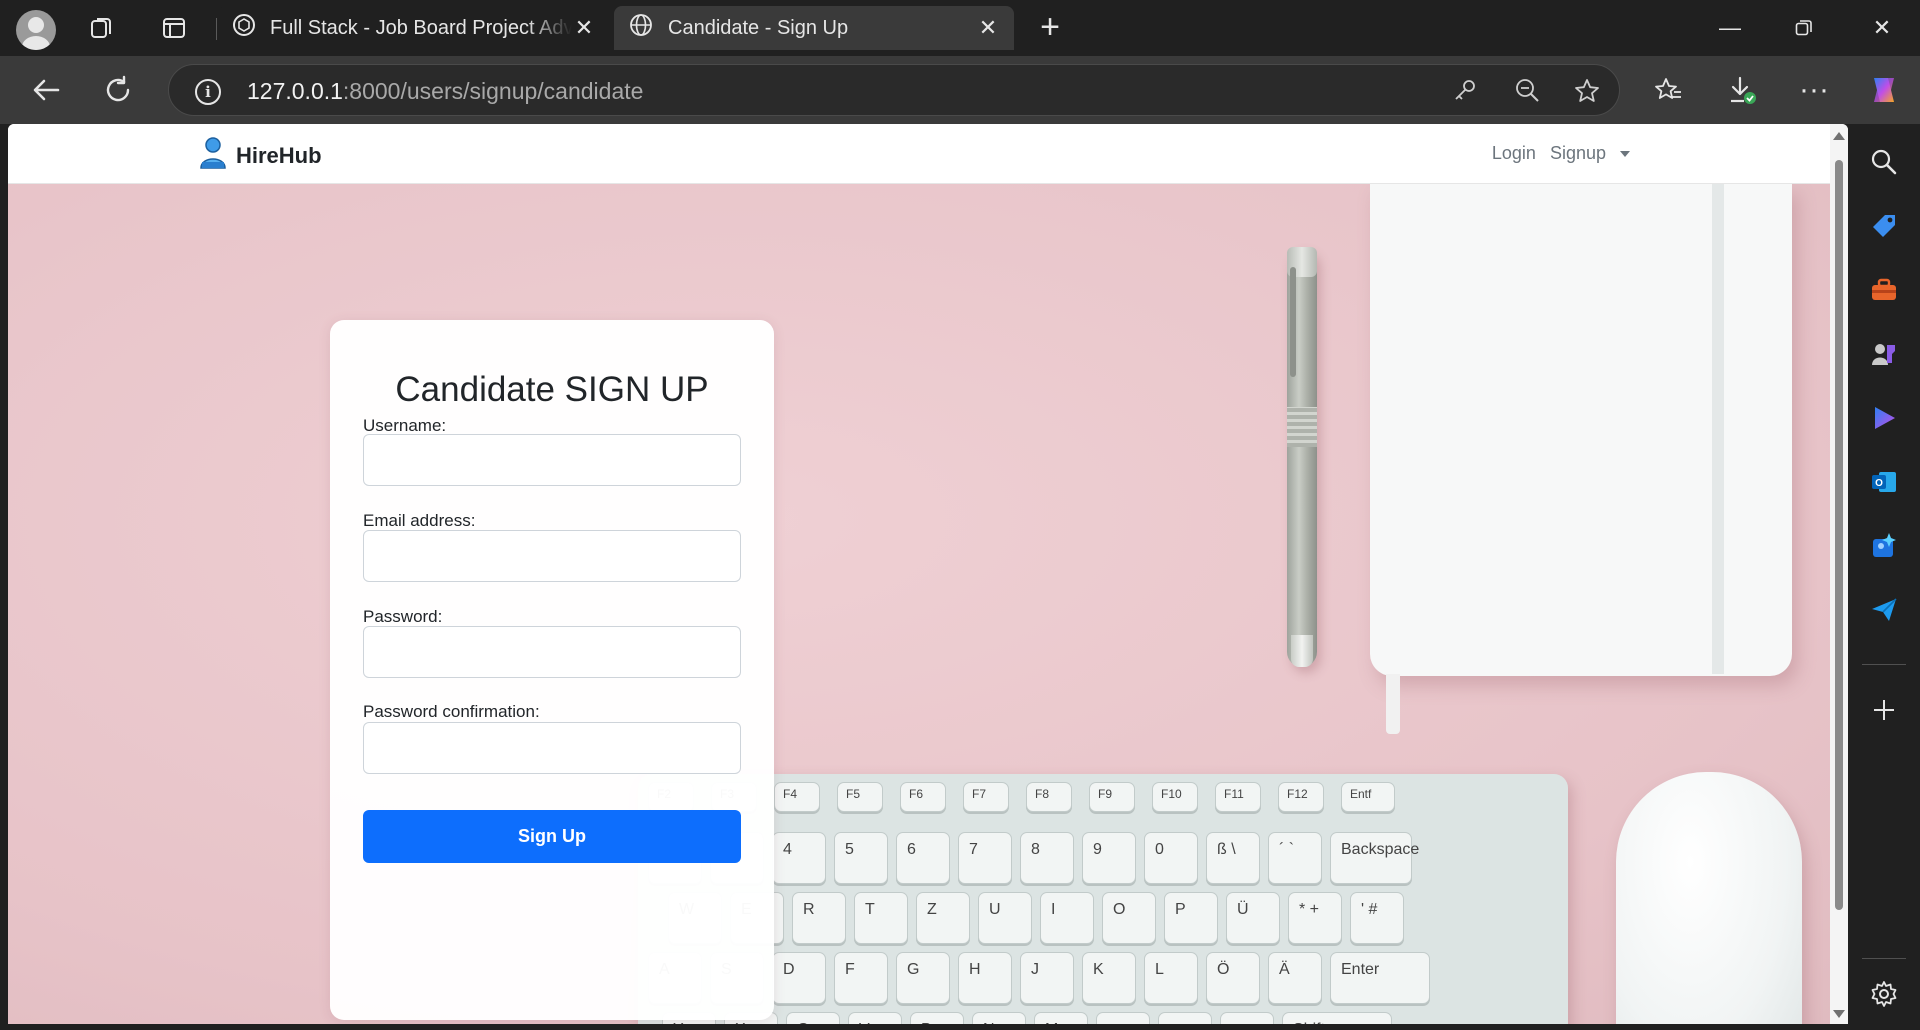 The height and width of the screenshot is (1030, 1920). What do you see at coordinates (1337, 1018) in the screenshot?
I see `keyboard-key: Shift` at bounding box center [1337, 1018].